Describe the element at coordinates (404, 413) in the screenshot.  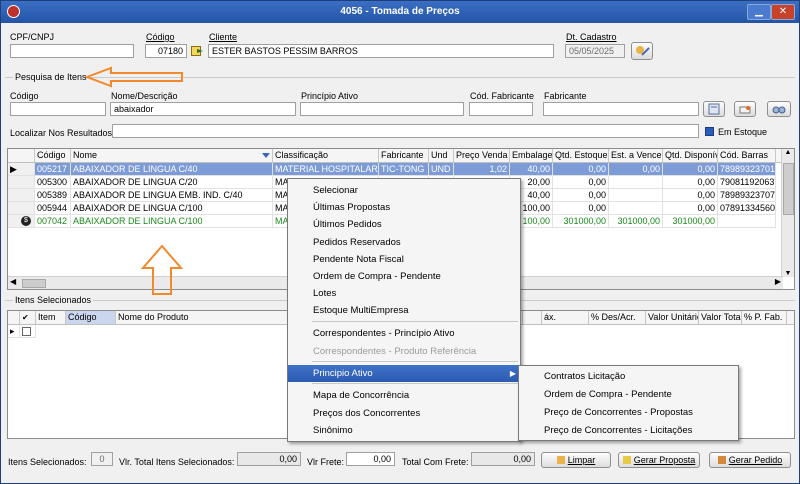
I see `menu-item-precos-concorrentes: Preços dos Concorrentes` at that location.